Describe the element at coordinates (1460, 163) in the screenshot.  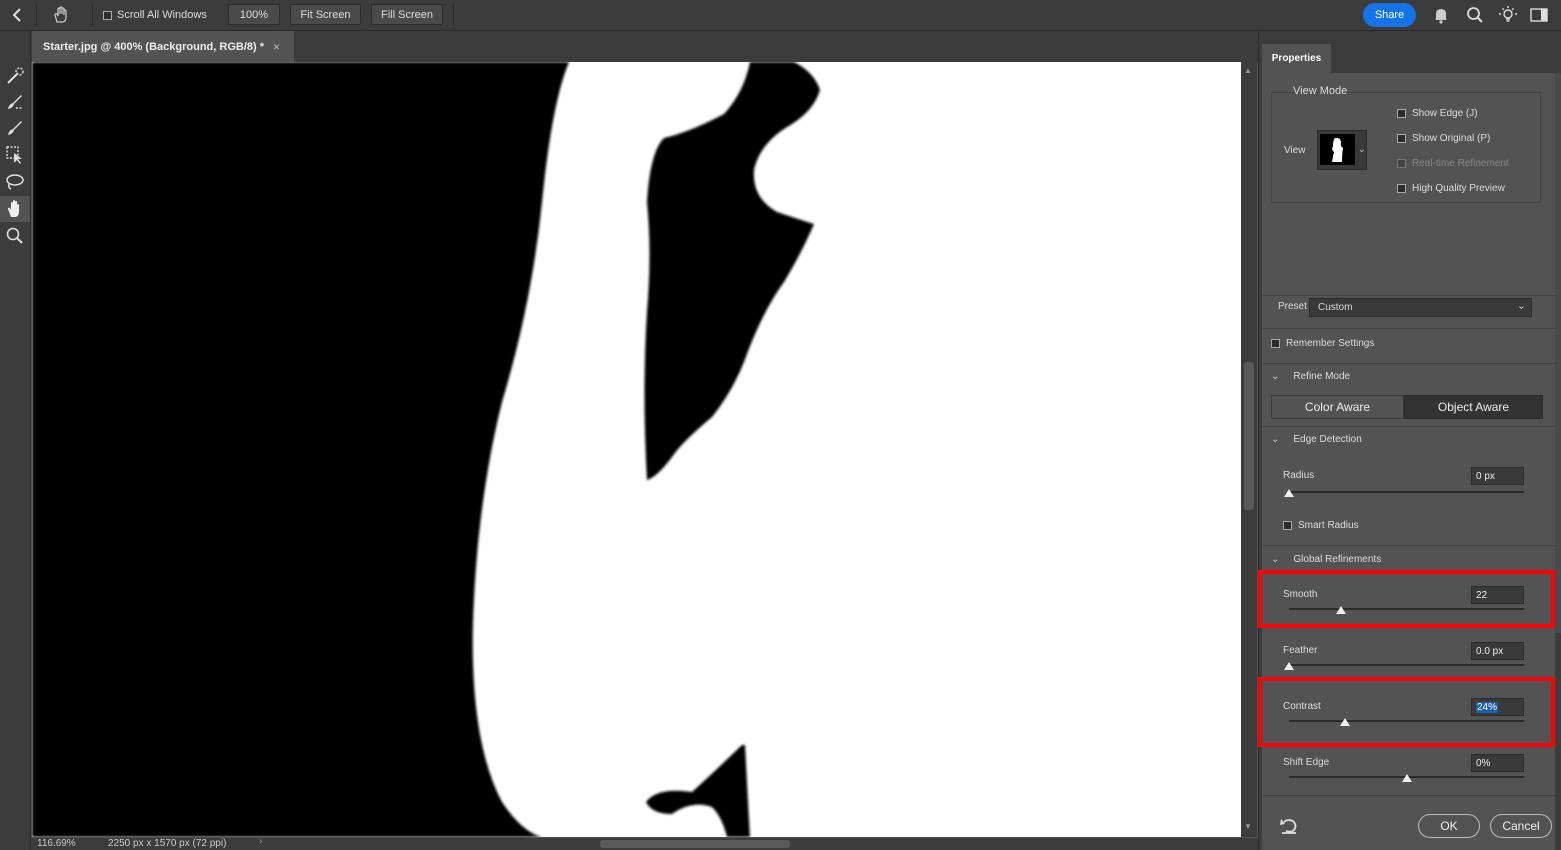
I see `realtime-refinement-label: Real-time Refinement` at that location.